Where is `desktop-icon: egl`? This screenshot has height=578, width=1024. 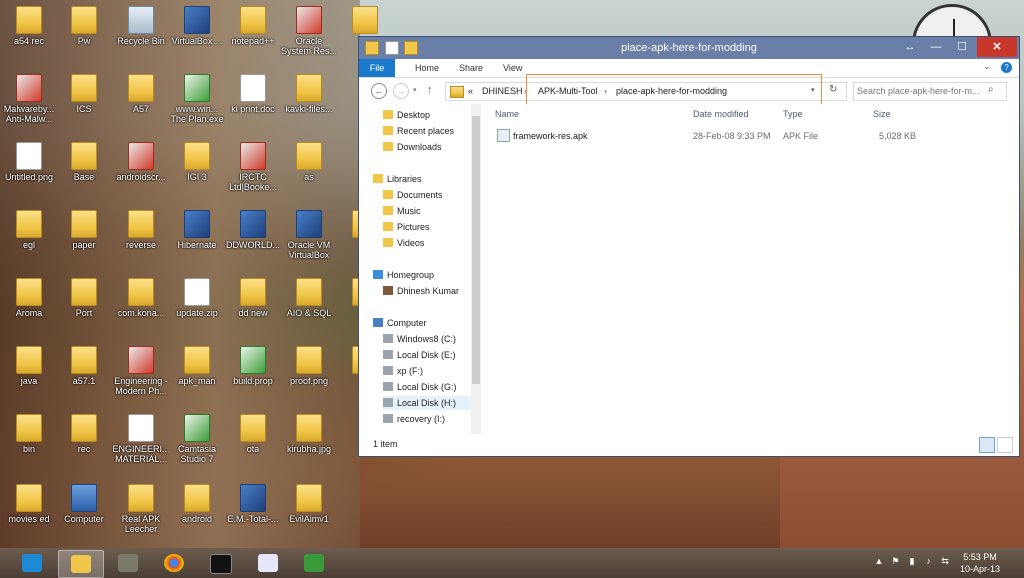 desktop-icon: egl is located at coordinates (29, 230).